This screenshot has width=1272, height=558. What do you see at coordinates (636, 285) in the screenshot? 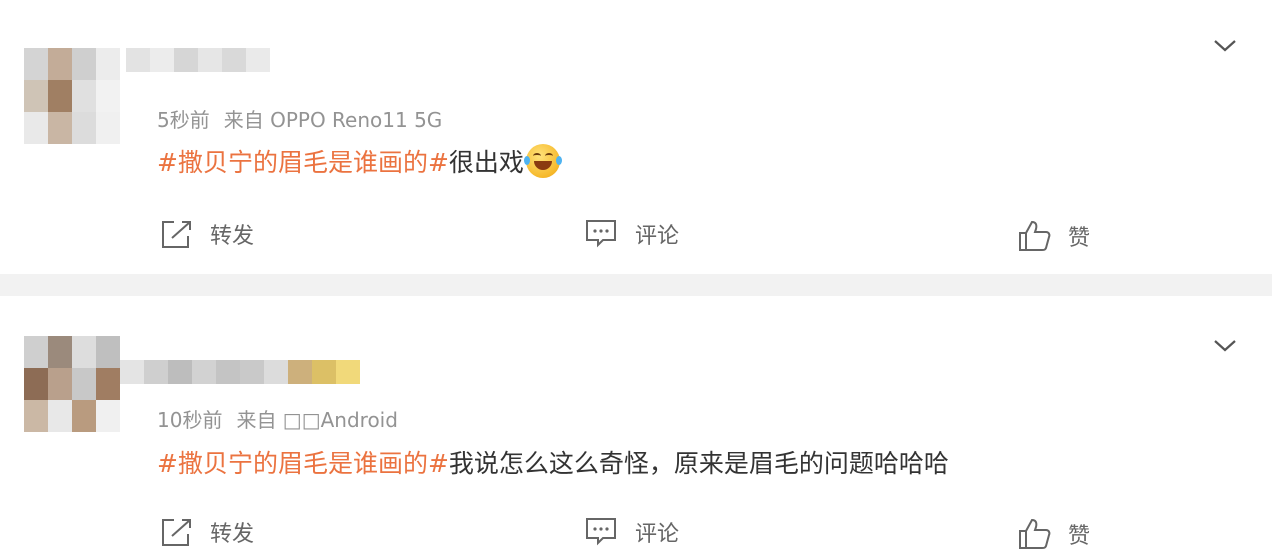
I see `card-separator` at bounding box center [636, 285].